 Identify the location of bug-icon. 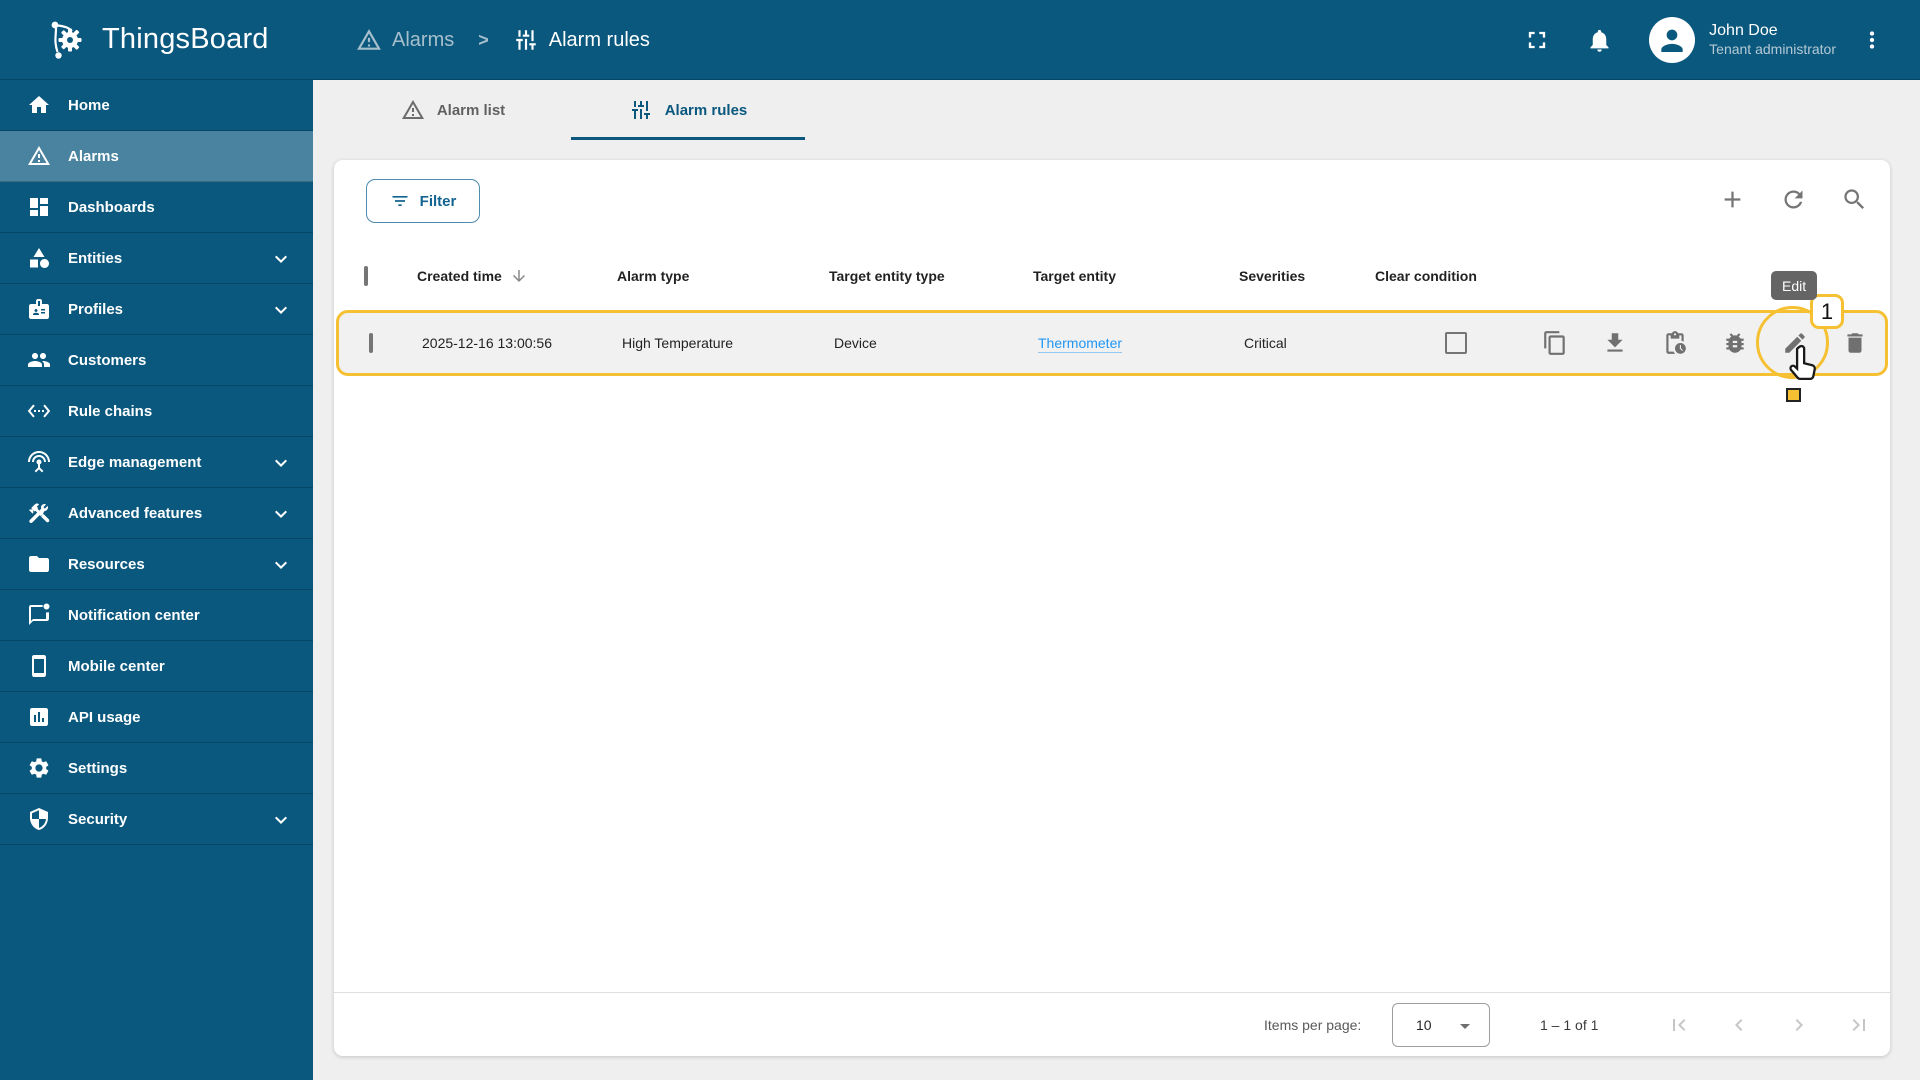
(1735, 343).